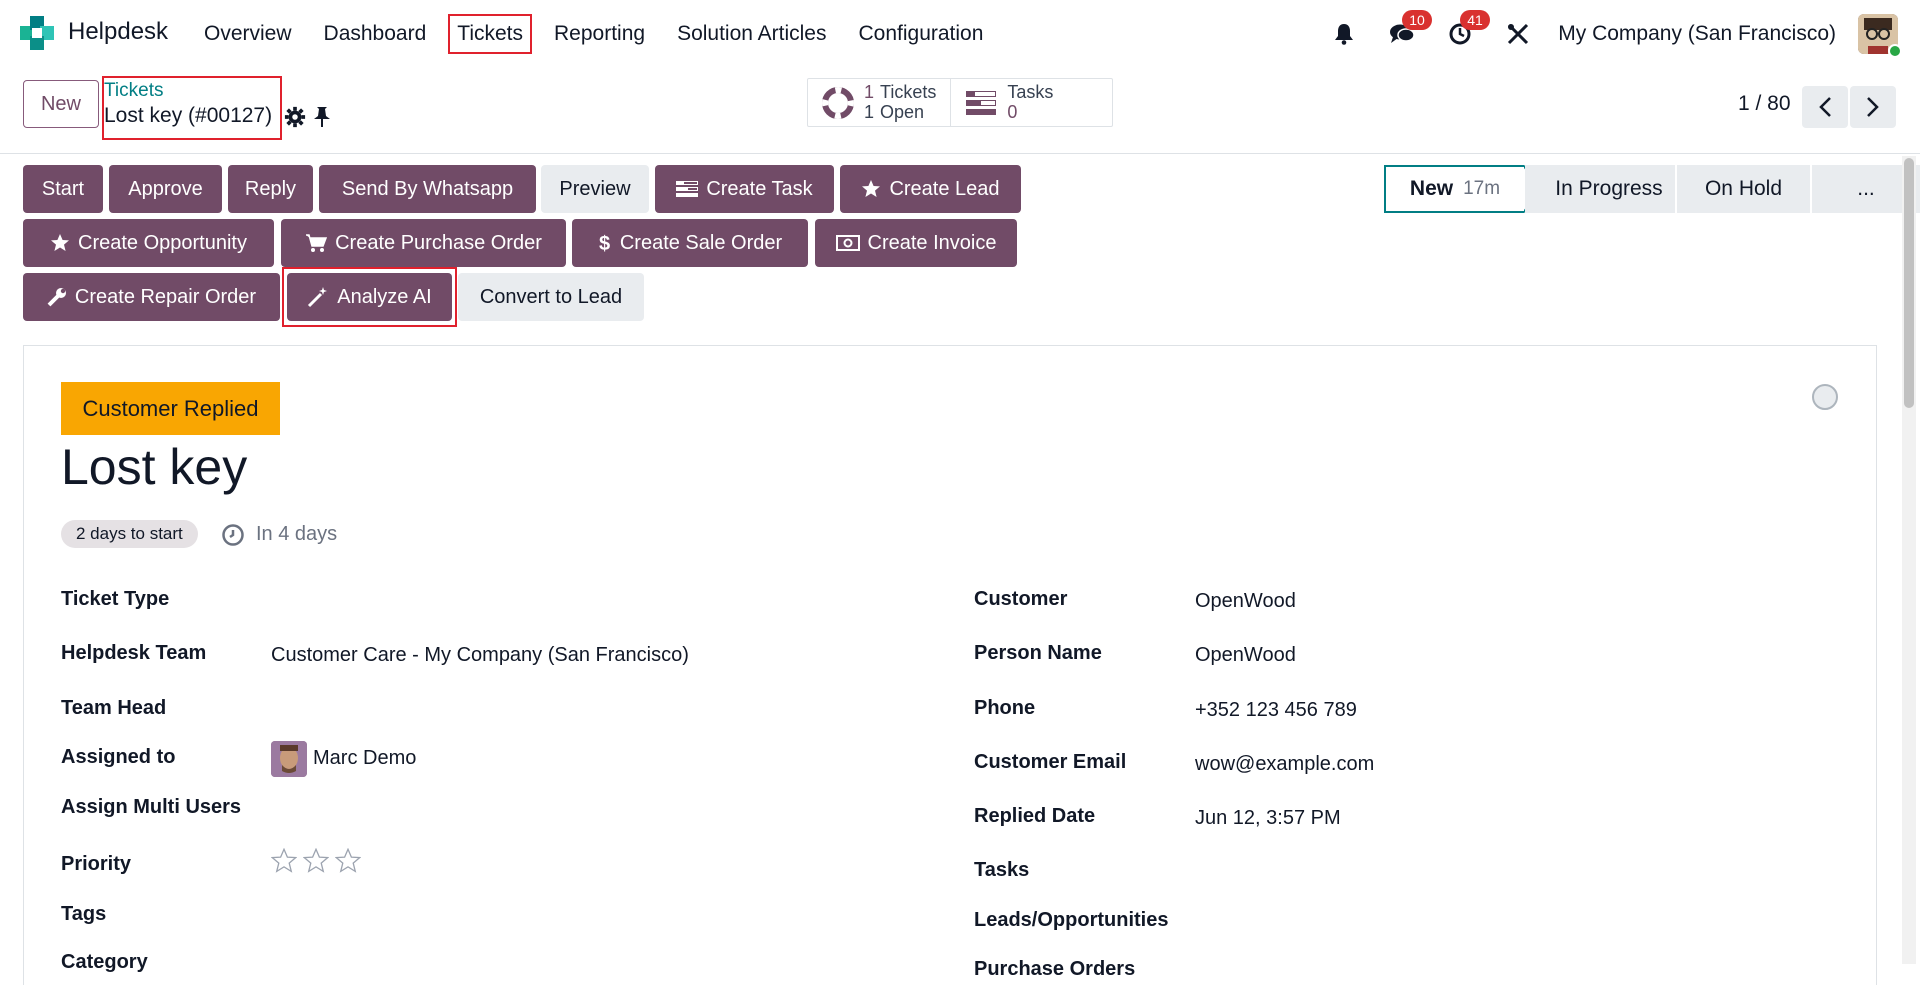 This screenshot has width=1920, height=985. Describe the element at coordinates (96, 864) in the screenshot. I see `priority-label: Priority` at that location.